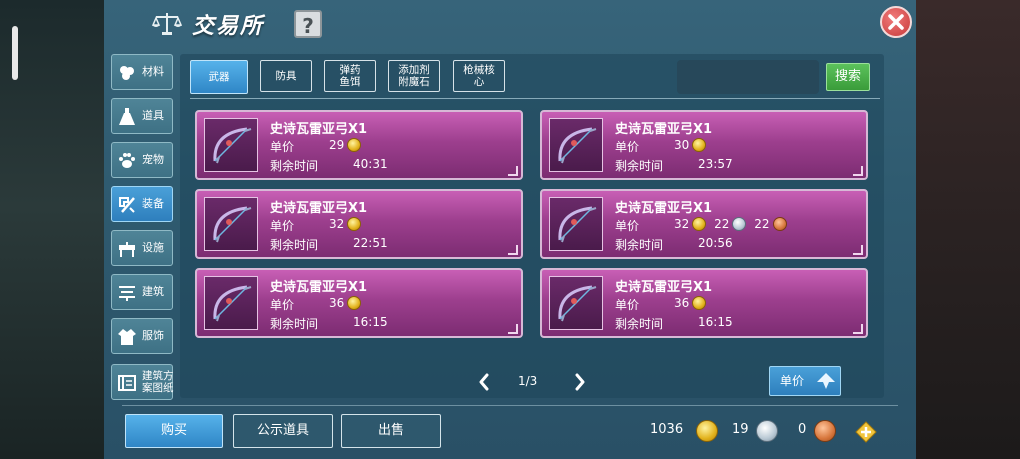 This screenshot has height=459, width=1020. What do you see at coordinates (127, 73) in the screenshot?
I see `materials-icon` at bounding box center [127, 73].